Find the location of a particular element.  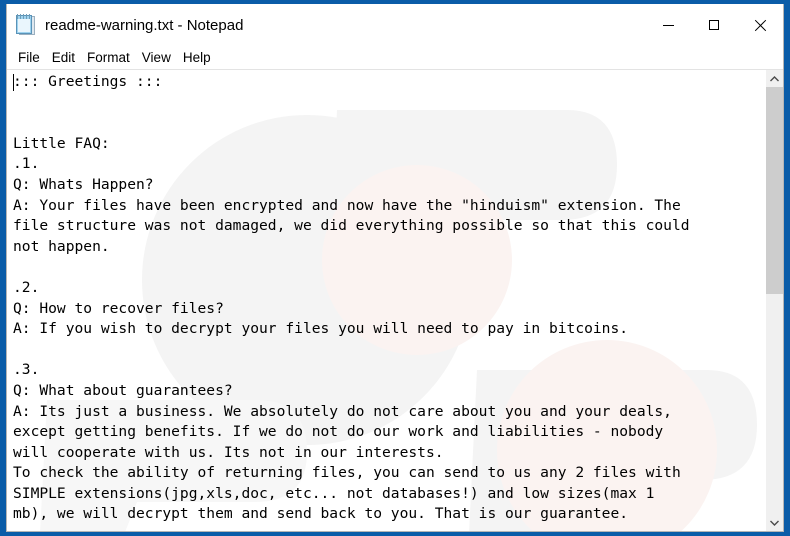

vertical-scrollbar is located at coordinates (774, 300).